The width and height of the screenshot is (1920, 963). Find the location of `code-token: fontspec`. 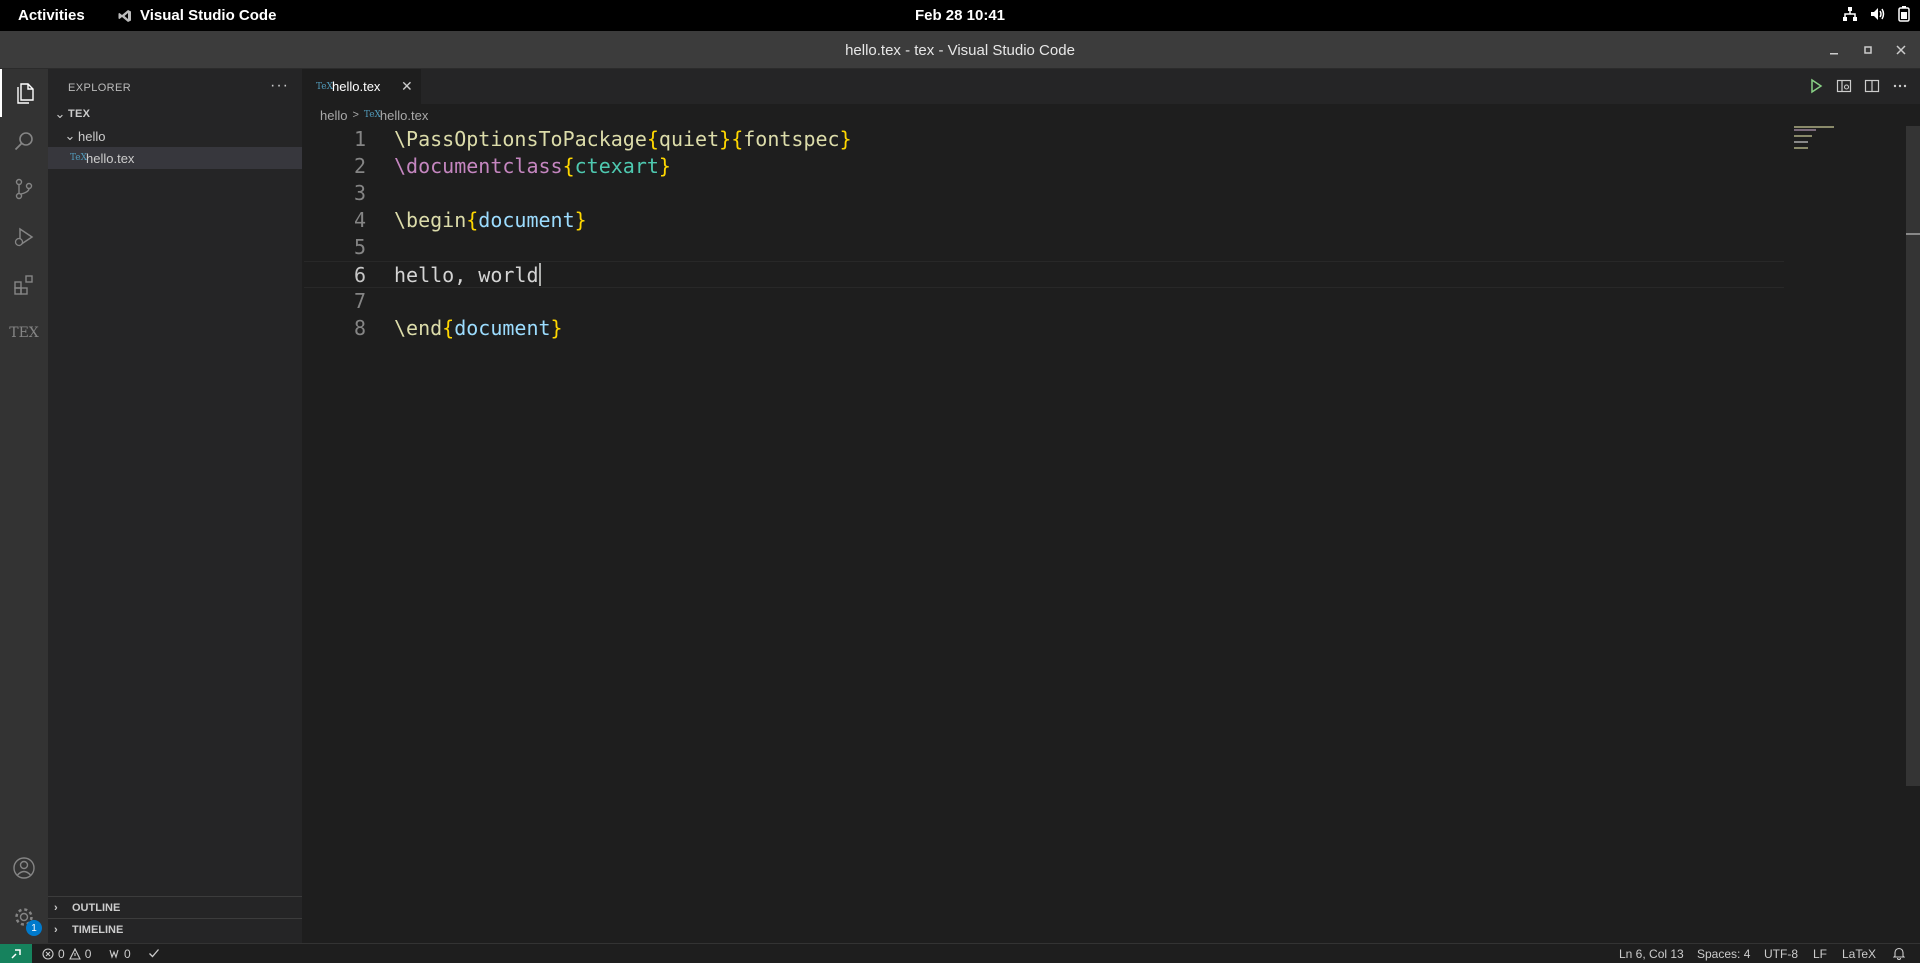

code-token: fontspec is located at coordinates (791, 139).